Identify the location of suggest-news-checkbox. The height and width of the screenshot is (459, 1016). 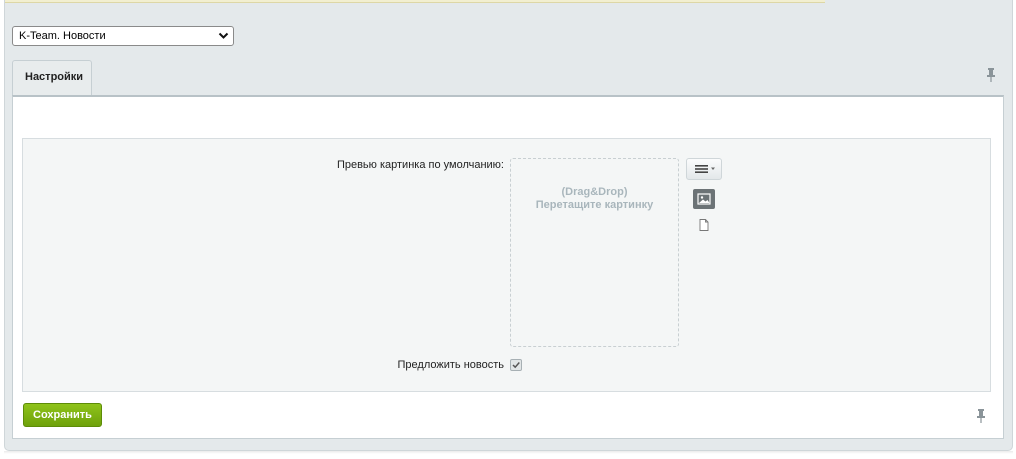
(516, 365).